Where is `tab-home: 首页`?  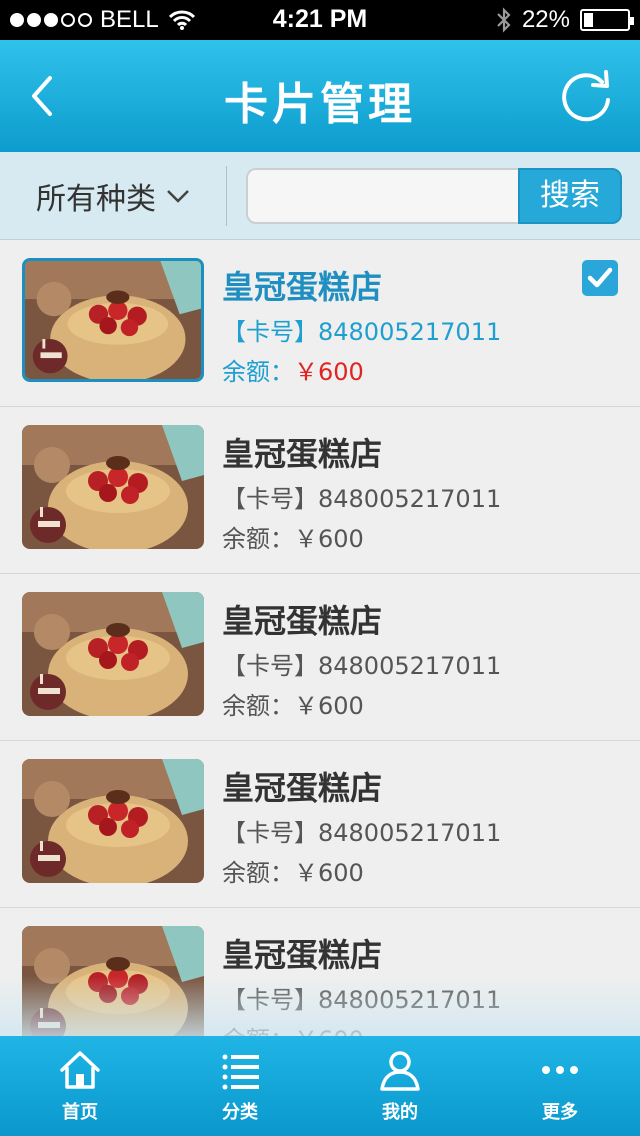
tab-home: 首页 is located at coordinates (80, 1086).